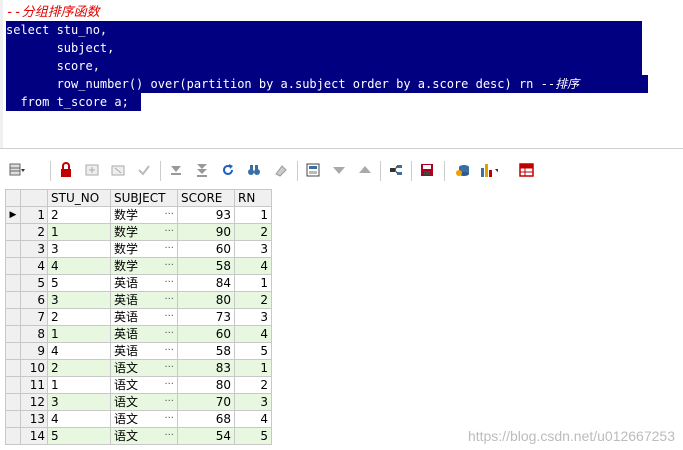  Describe the element at coordinates (206, 419) in the screenshot. I see `cell-score: 68` at that location.